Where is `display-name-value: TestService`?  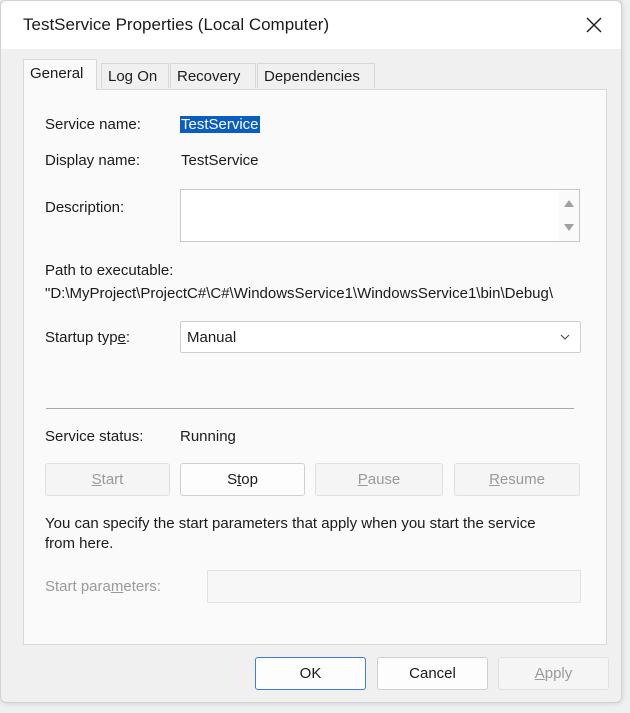 display-name-value: TestService is located at coordinates (220, 160).